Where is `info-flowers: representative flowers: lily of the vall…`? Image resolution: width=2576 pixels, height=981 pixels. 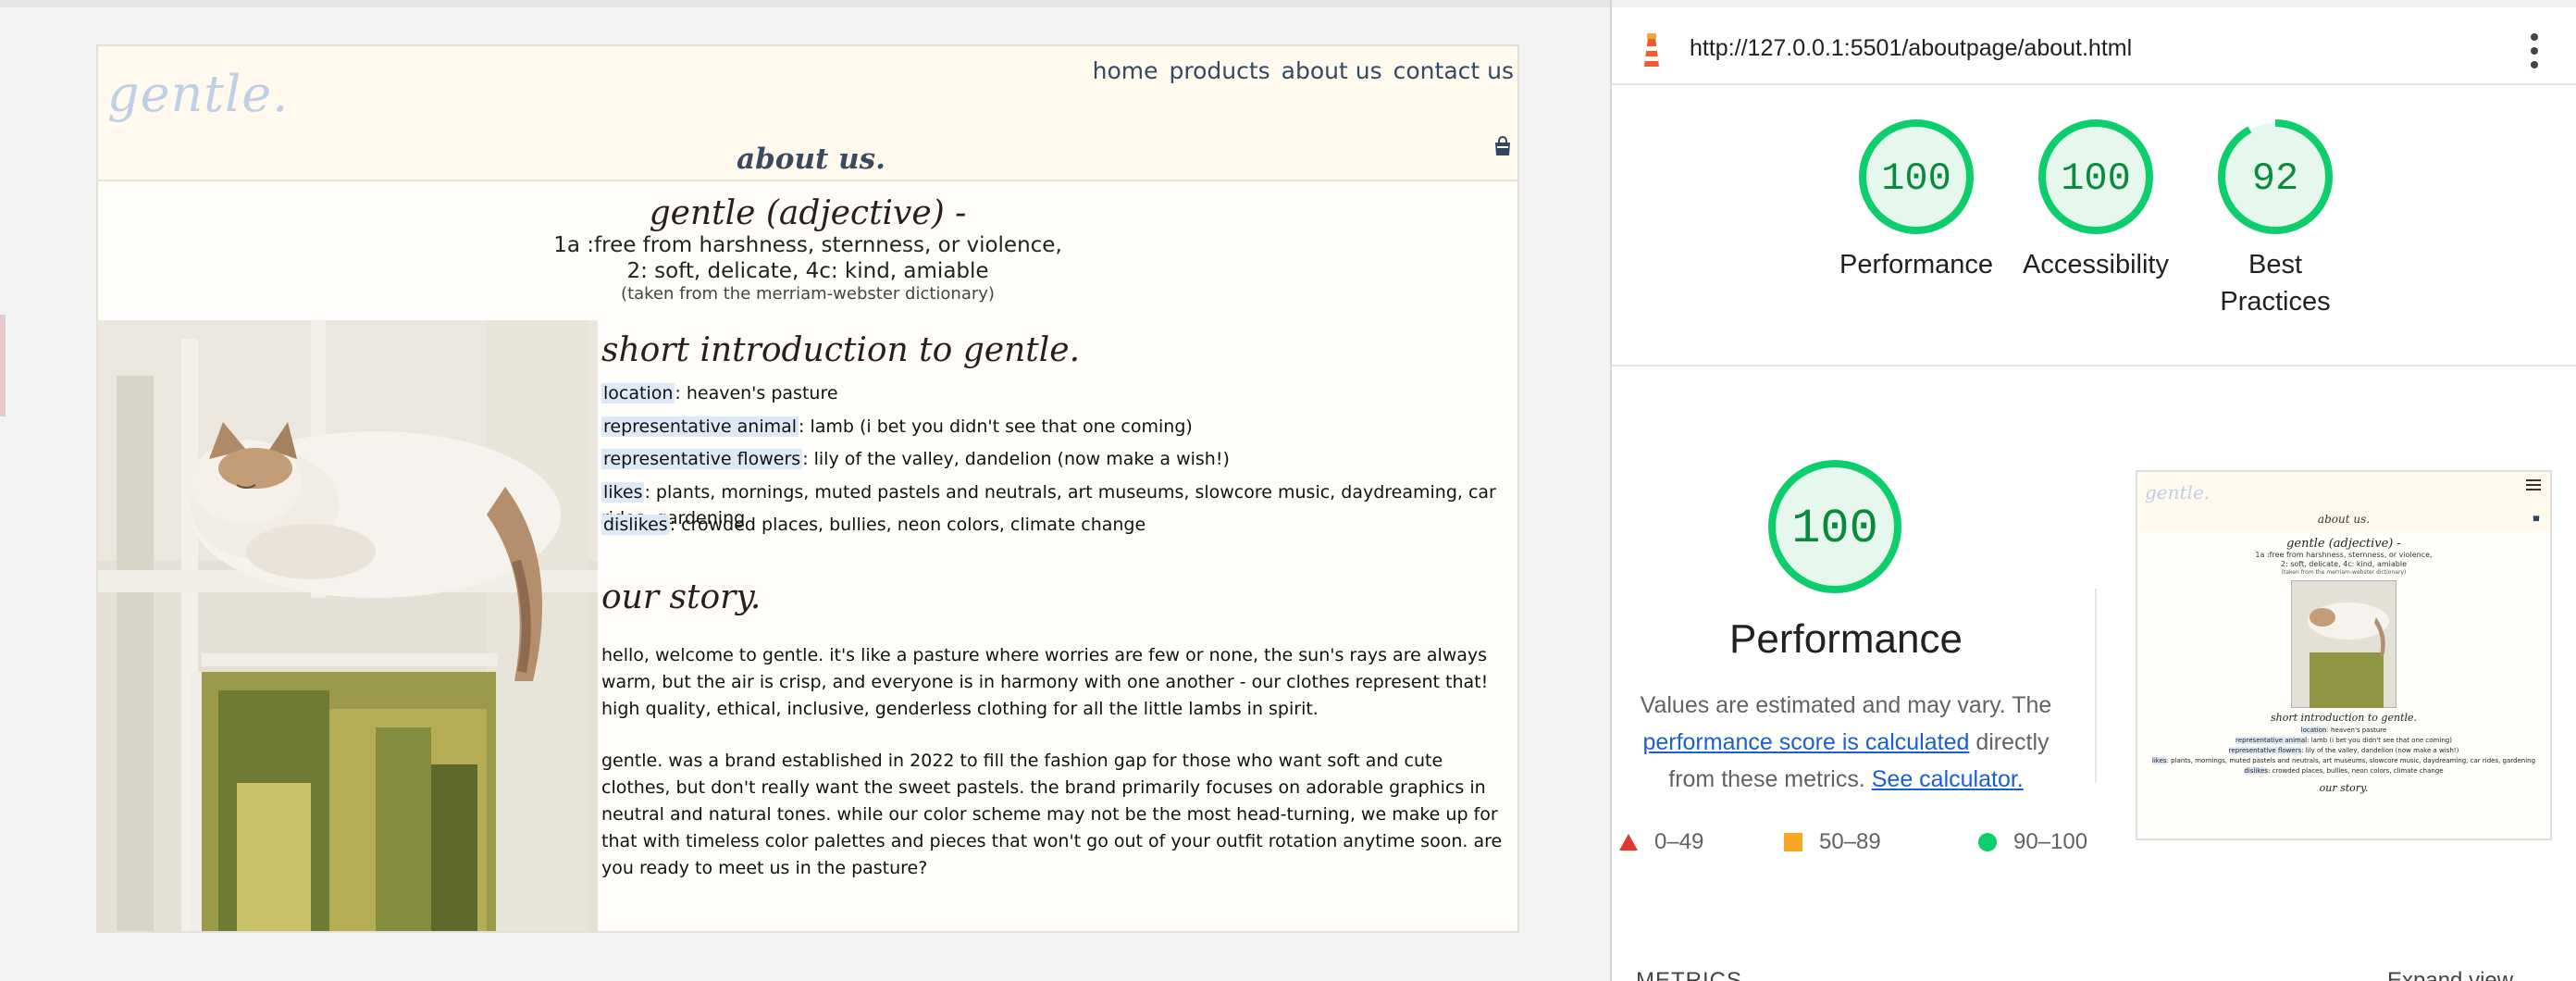
info-flowers: representative flowers: lily of the vall… is located at coordinates (1059, 462).